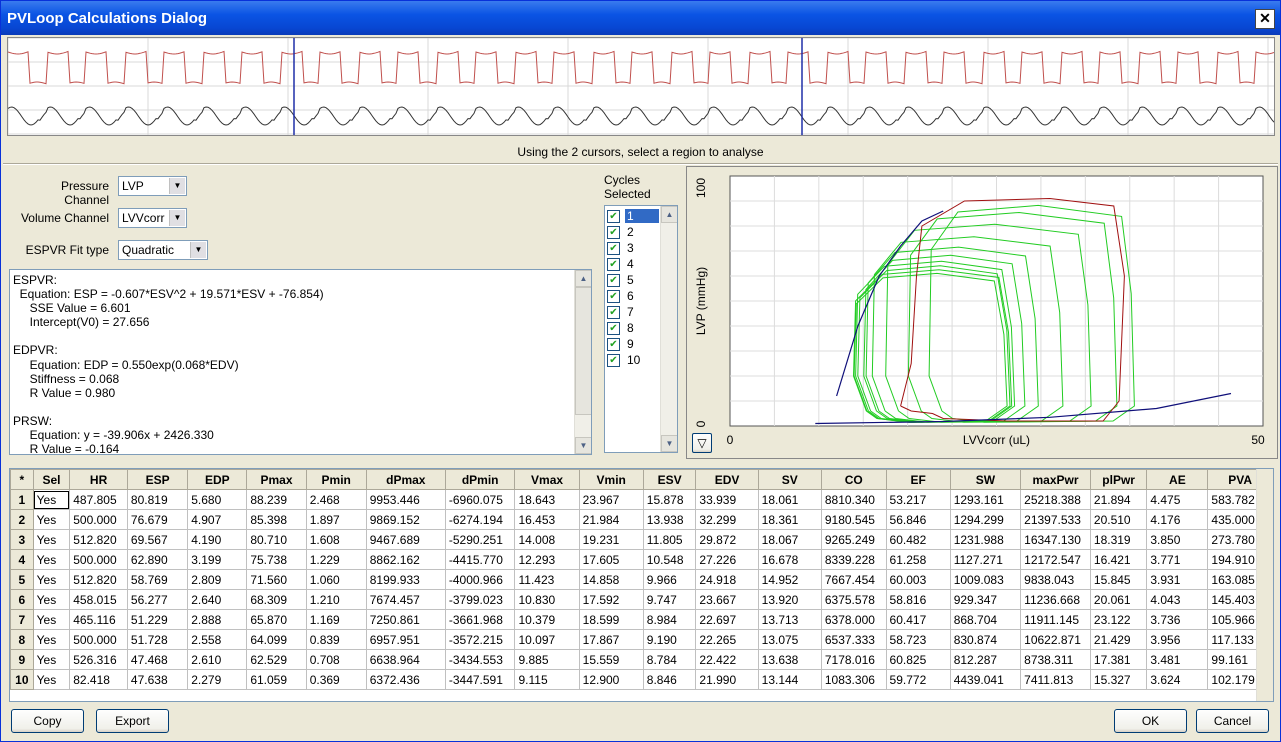 Image resolution: width=1281 pixels, height=742 pixels. What do you see at coordinates (1177, 679) in the screenshot?
I see `table-cell: 3.624` at bounding box center [1177, 679].